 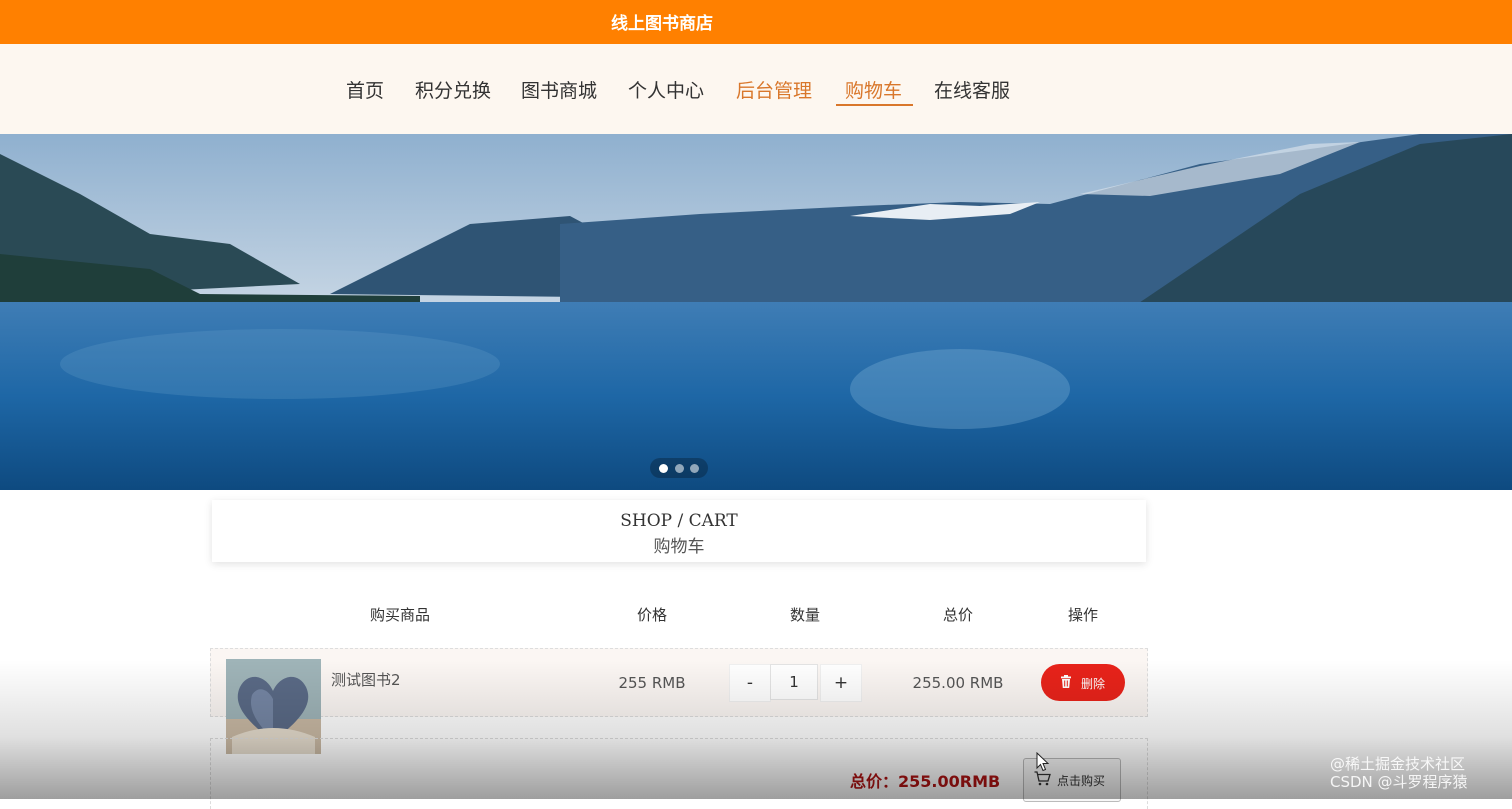 What do you see at coordinates (679, 521) in the screenshot?
I see `cart-heading-en: SHOP / CART` at bounding box center [679, 521].